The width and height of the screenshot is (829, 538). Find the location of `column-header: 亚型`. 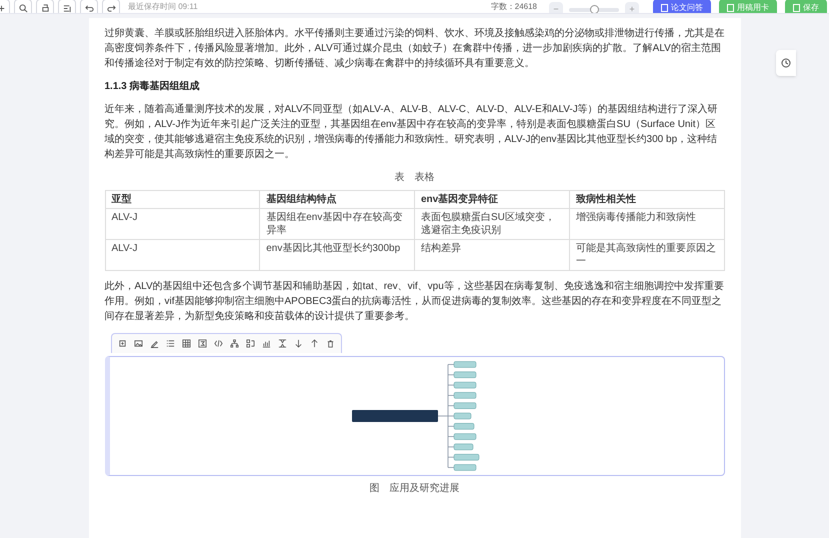

column-header: 亚型 is located at coordinates (182, 199).